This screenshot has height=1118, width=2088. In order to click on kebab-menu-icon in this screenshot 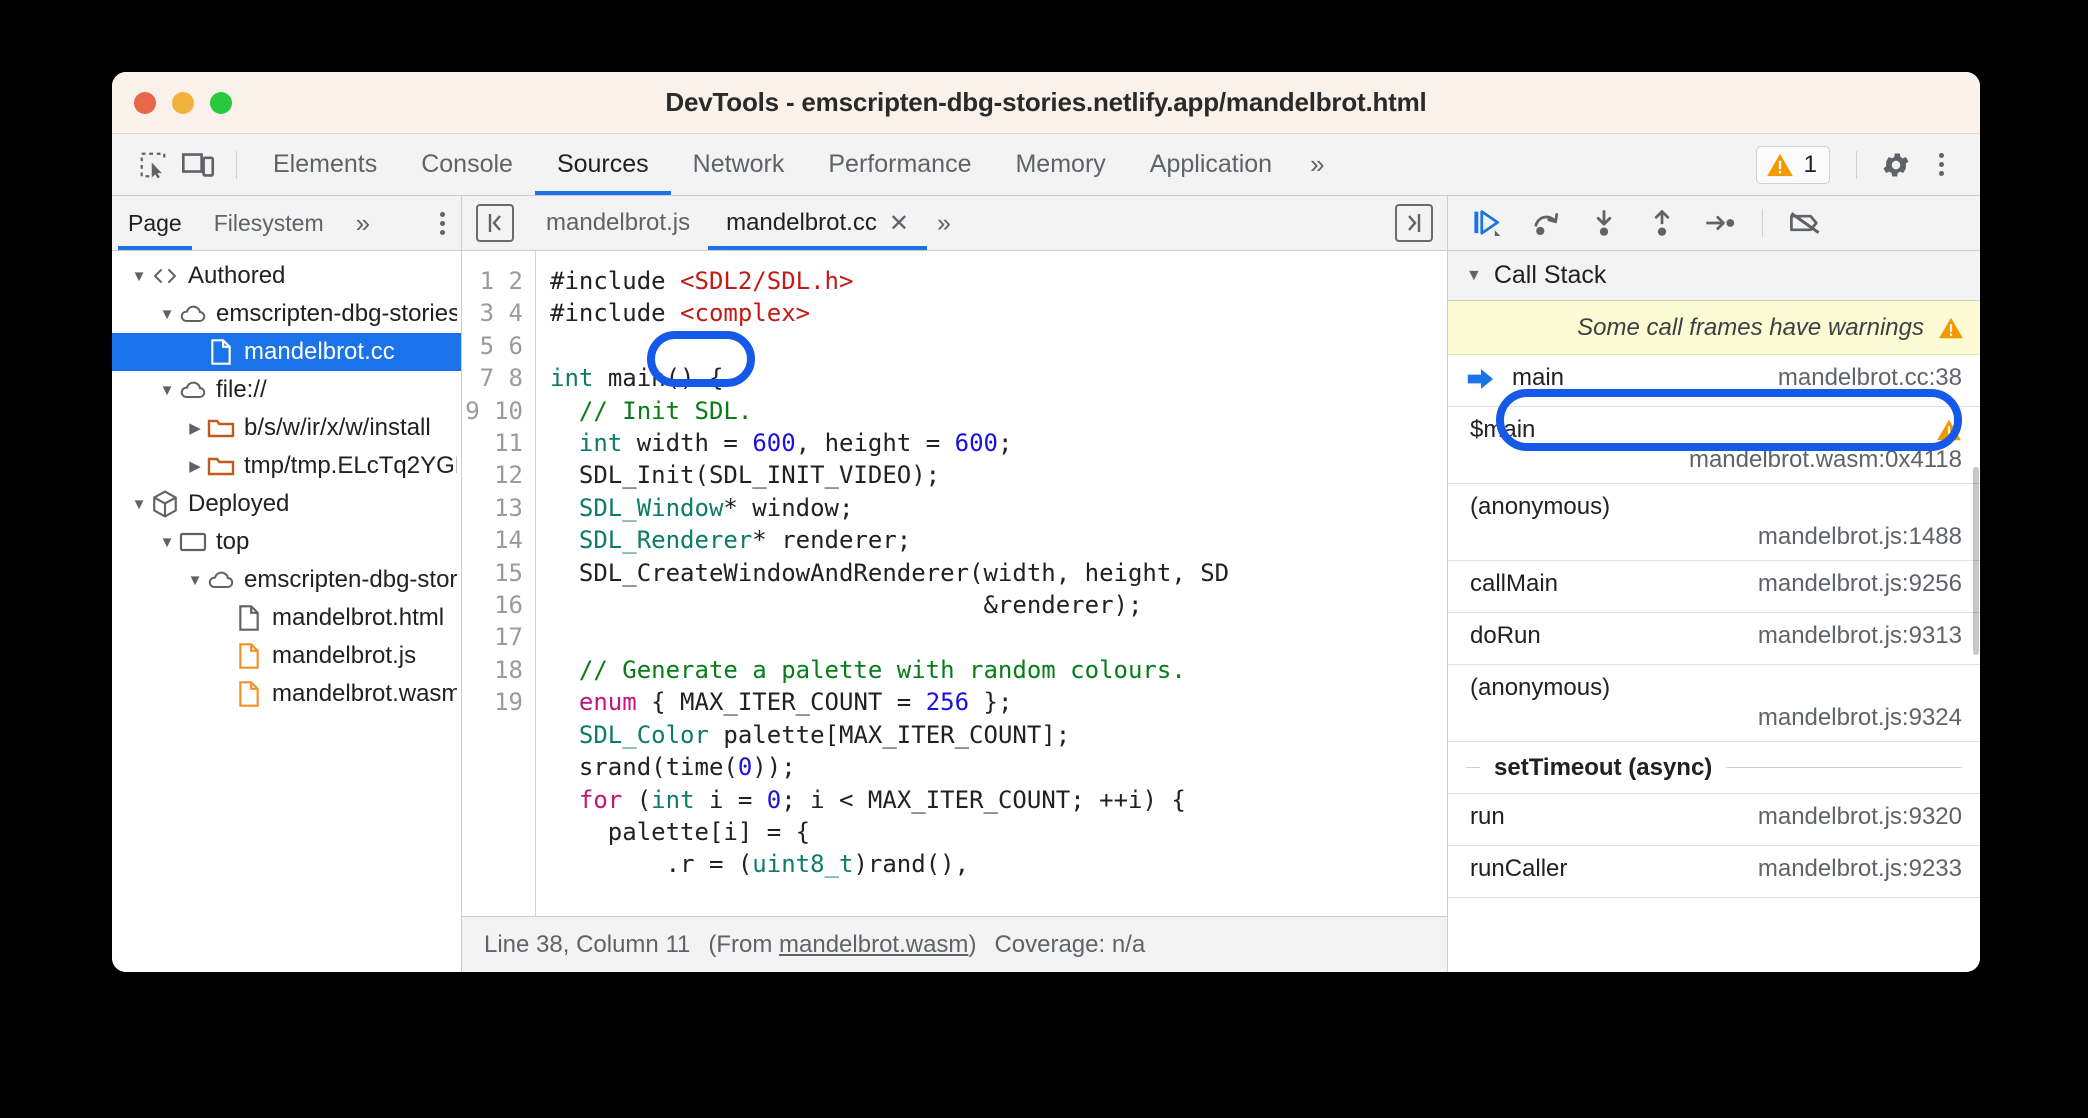, I will do `click(1941, 164)`.